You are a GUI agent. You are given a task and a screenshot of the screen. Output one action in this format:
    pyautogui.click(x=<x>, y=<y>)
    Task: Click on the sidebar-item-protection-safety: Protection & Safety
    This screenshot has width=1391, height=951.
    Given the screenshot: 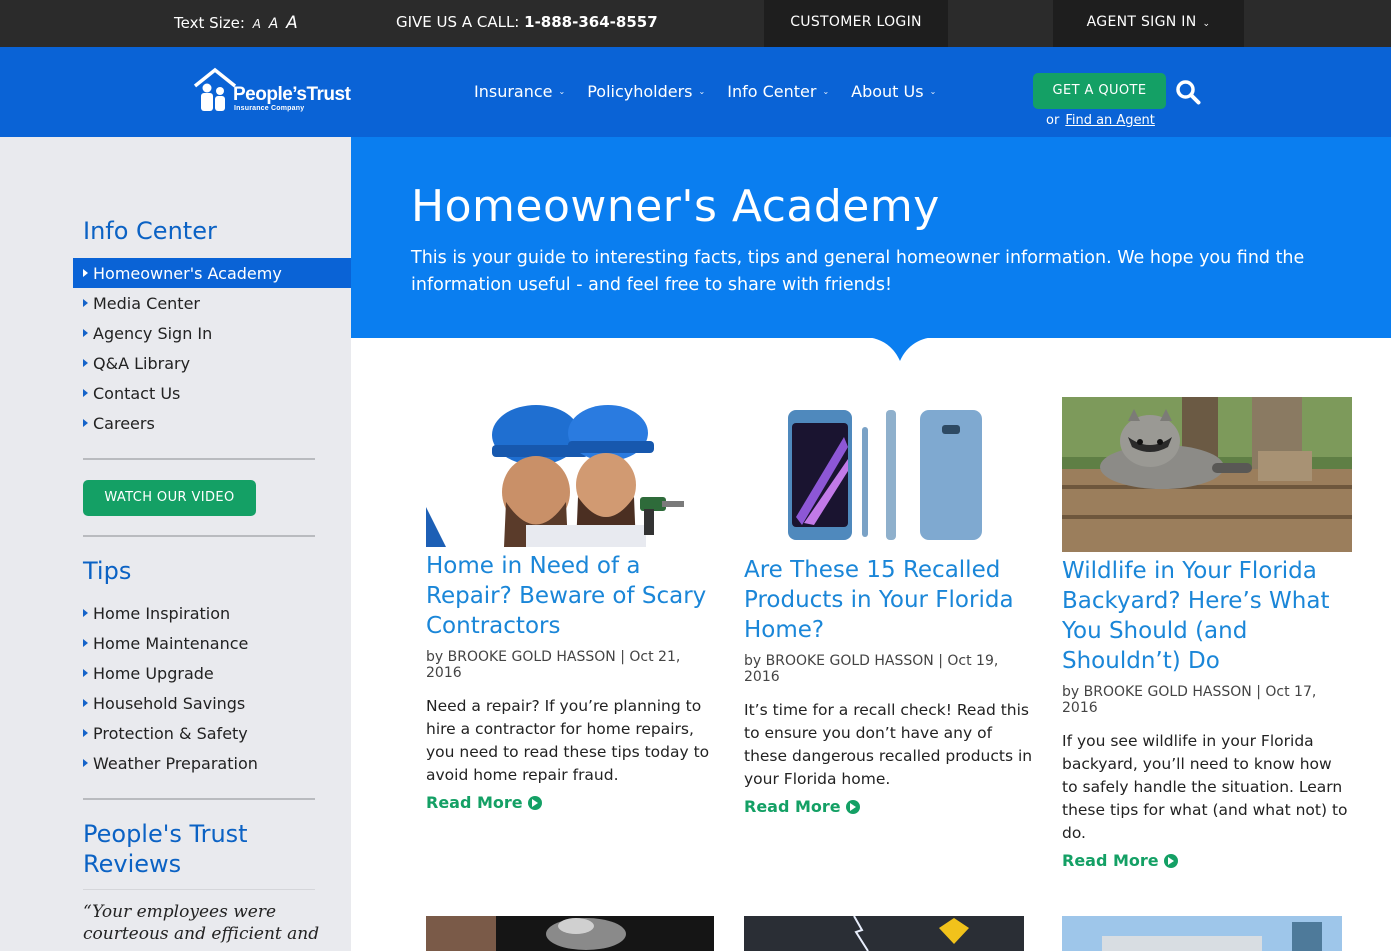 What is the action you would take?
    pyautogui.click(x=212, y=733)
    